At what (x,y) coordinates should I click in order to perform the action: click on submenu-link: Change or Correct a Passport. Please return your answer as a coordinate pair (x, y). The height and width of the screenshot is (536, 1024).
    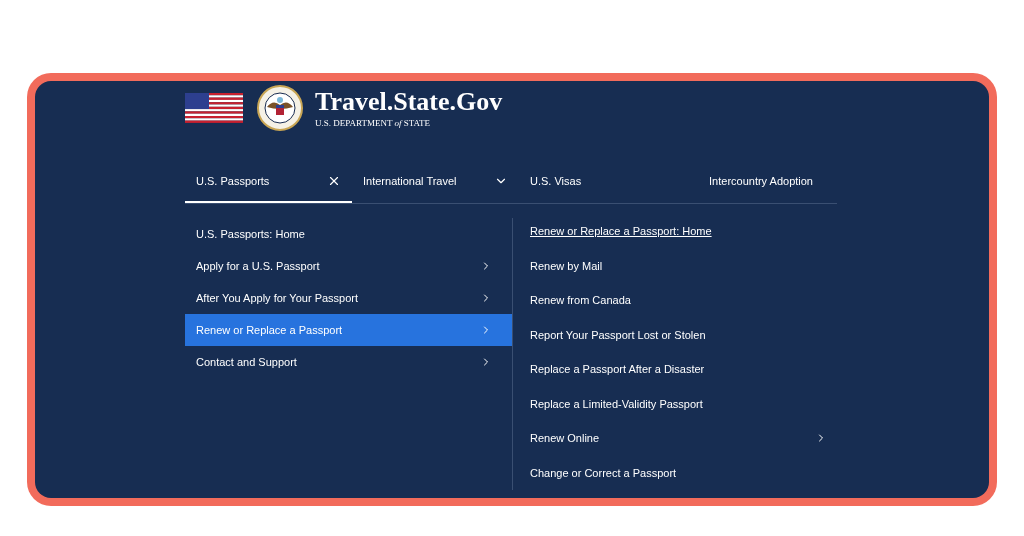
    Looking at the image, I should click on (675, 472).